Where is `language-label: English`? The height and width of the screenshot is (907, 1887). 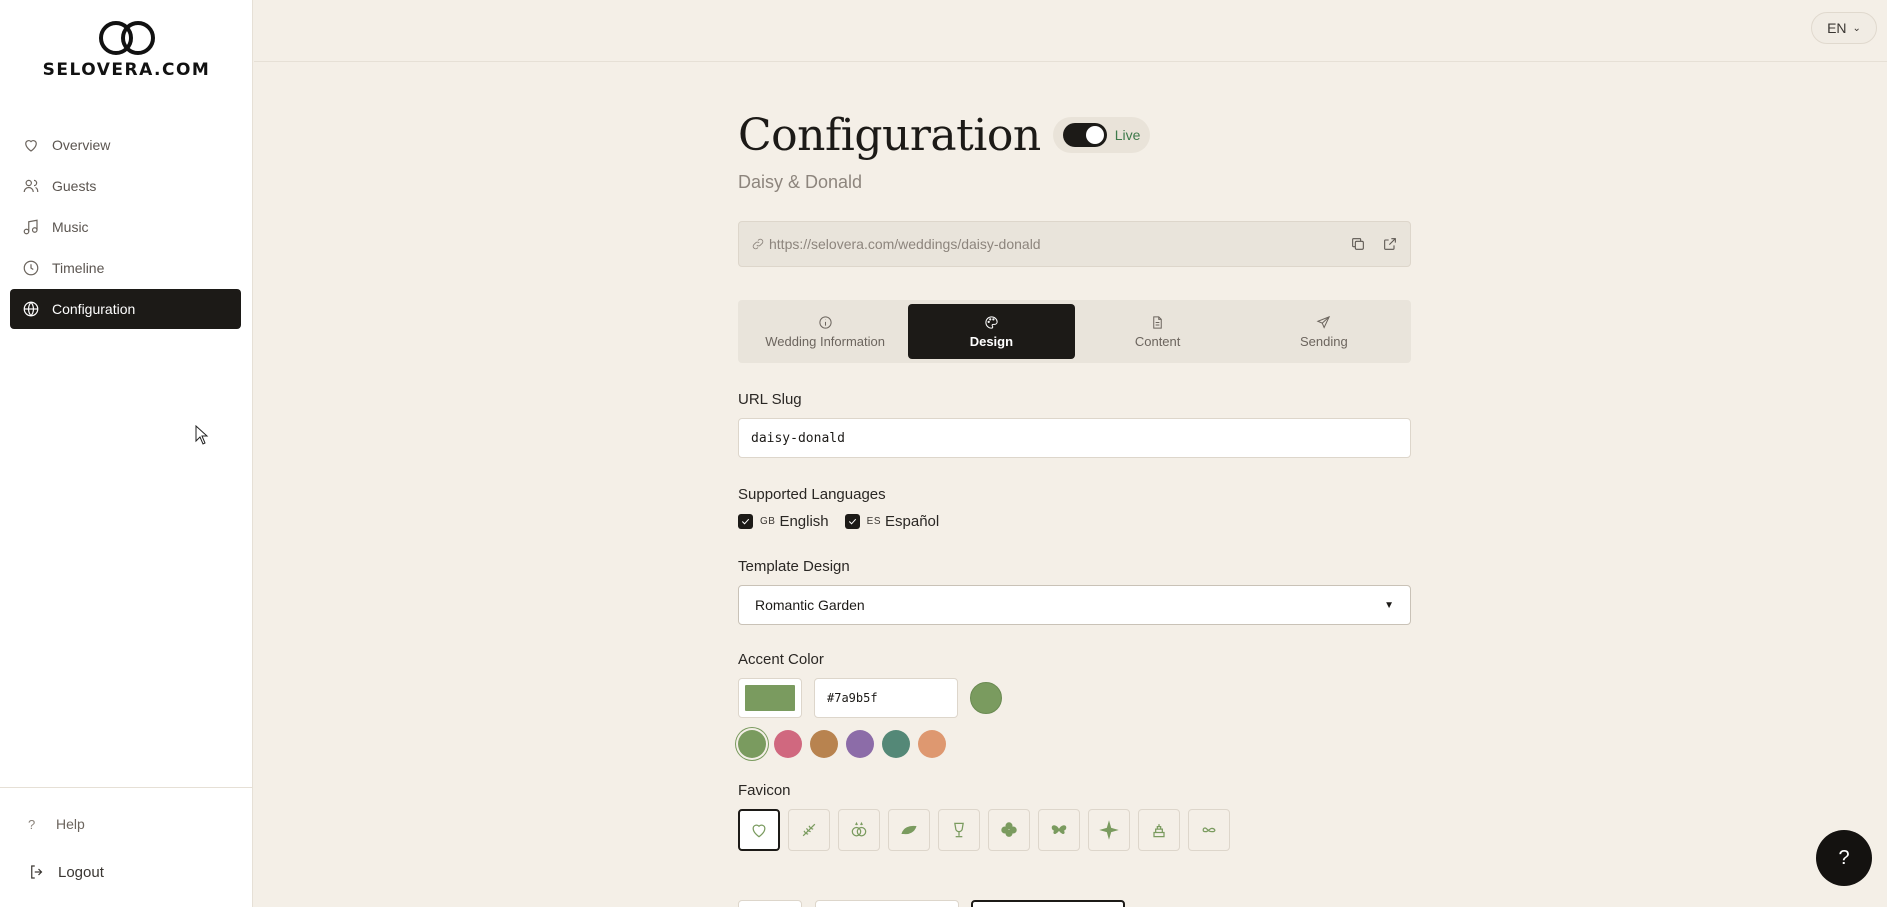 language-label: English is located at coordinates (804, 521).